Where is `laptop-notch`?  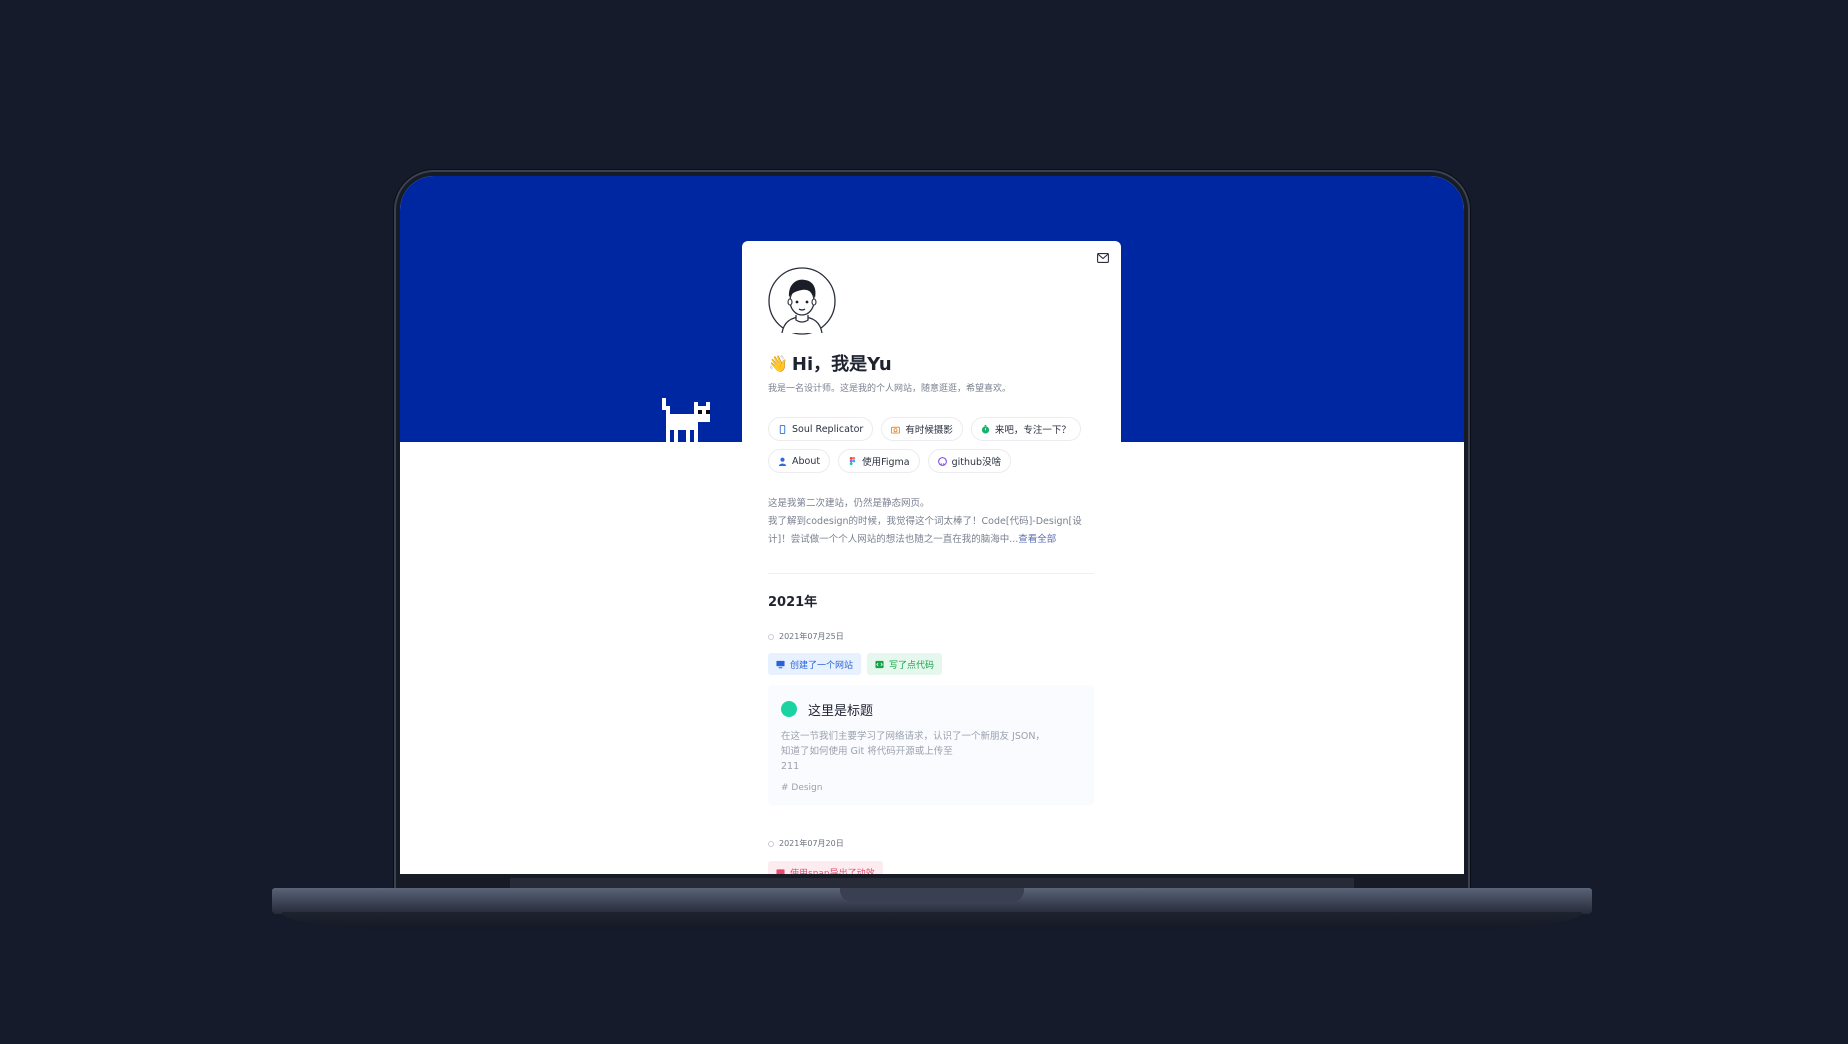
laptop-notch is located at coordinates (932, 895).